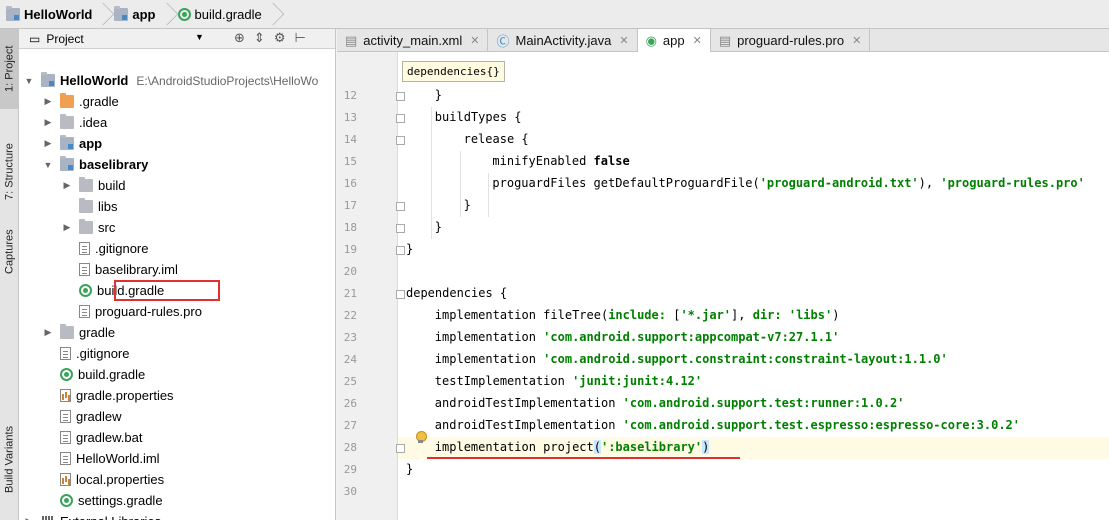  What do you see at coordinates (148, 311) in the screenshot?
I see `tree-item-label: proguard-rules.pro` at bounding box center [148, 311].